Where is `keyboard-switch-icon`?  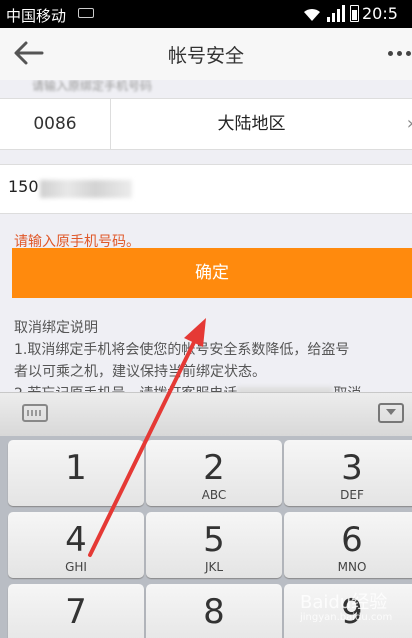
keyboard-switch-icon is located at coordinates (35, 413).